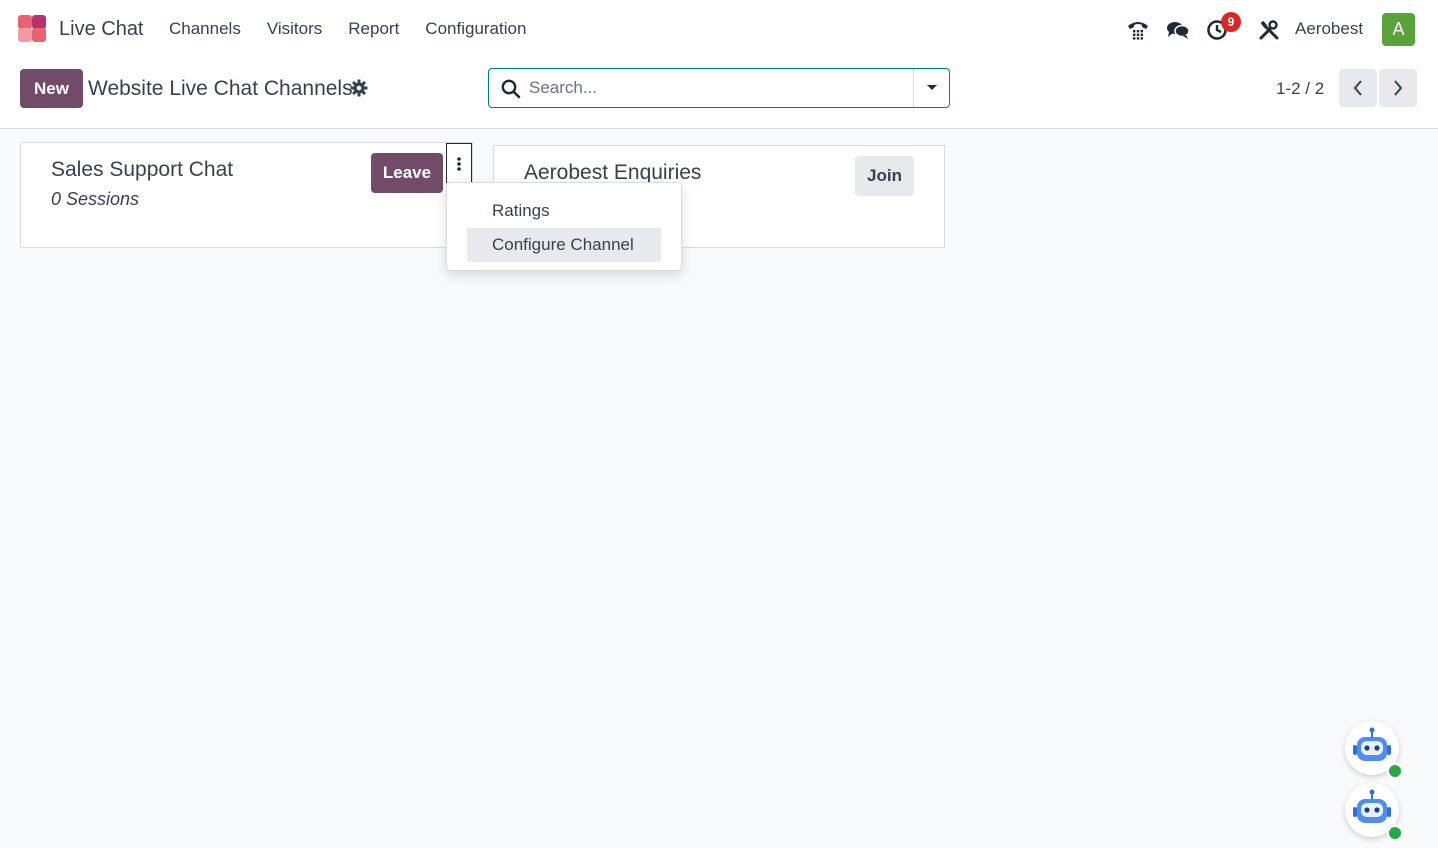 This screenshot has height=848, width=1438. Describe the element at coordinates (884, 176) in the screenshot. I see `join-button: Join` at that location.